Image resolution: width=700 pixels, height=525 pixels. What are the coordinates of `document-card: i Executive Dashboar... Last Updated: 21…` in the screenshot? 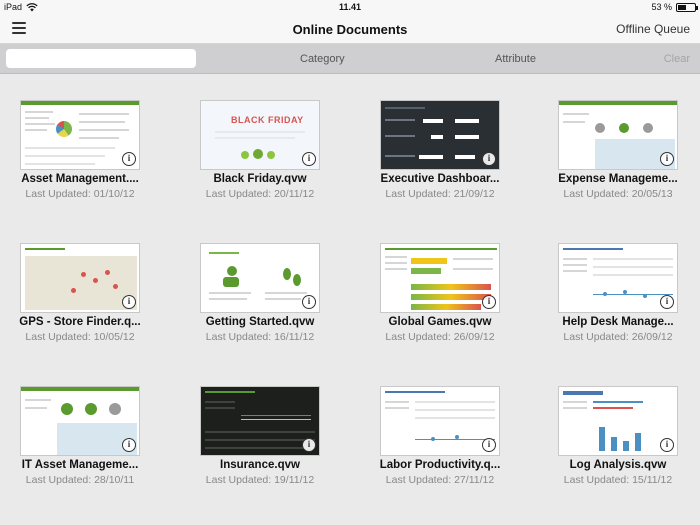 It's located at (440, 160).